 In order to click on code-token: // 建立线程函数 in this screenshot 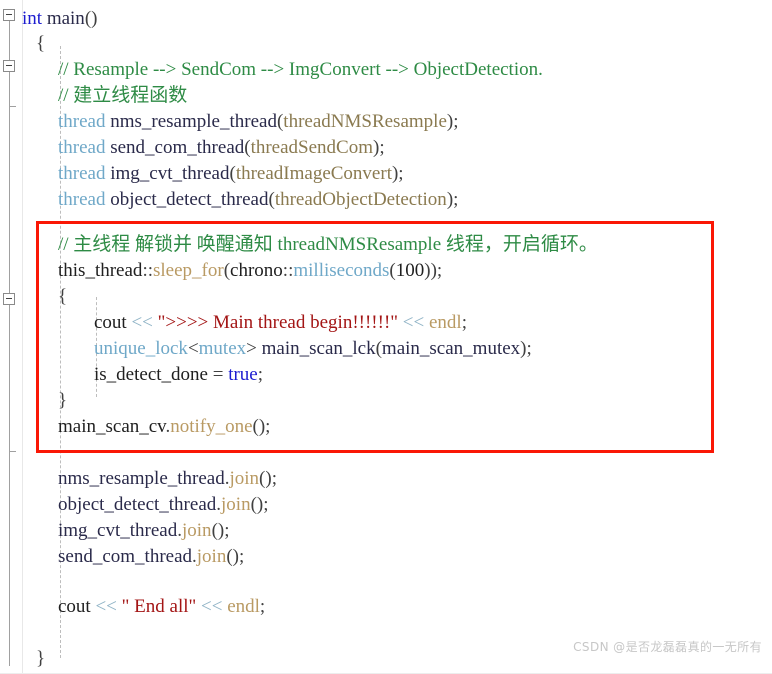, I will do `click(123, 95)`.